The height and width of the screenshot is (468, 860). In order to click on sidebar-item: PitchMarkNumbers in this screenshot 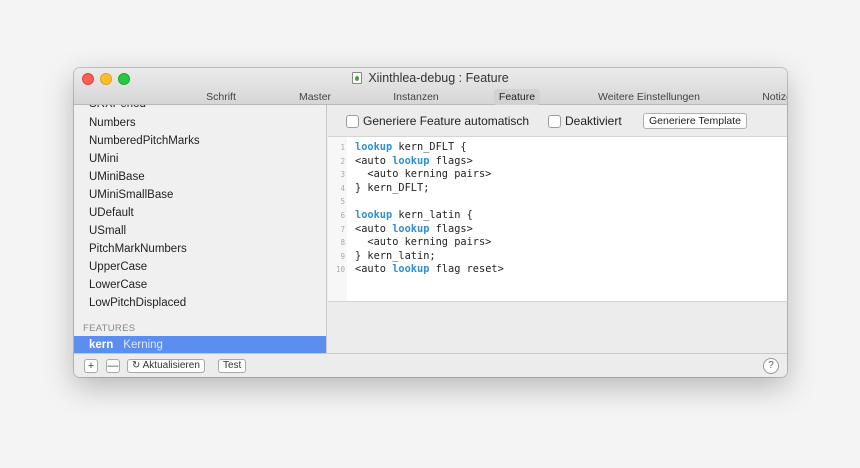, I will do `click(138, 249)`.